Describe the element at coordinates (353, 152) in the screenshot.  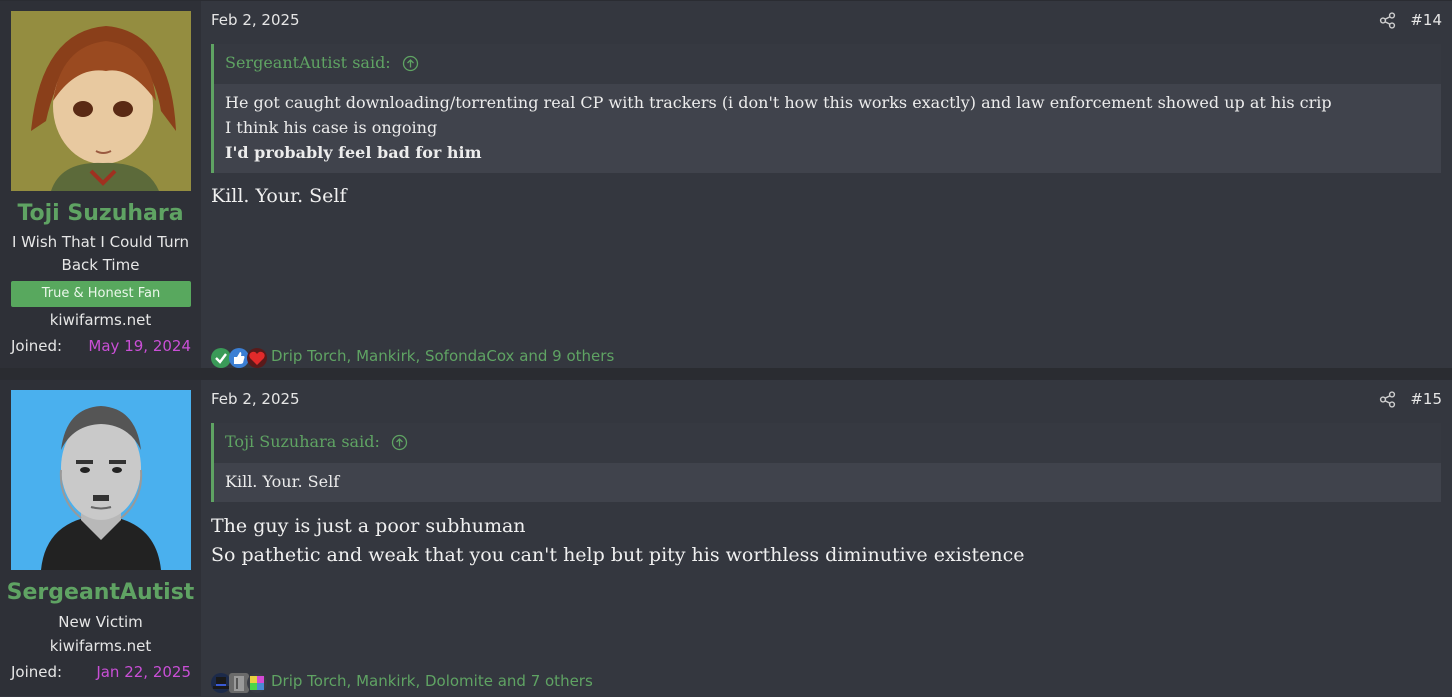
I see `quote-bold-line: I'd probably feel bad for him` at that location.